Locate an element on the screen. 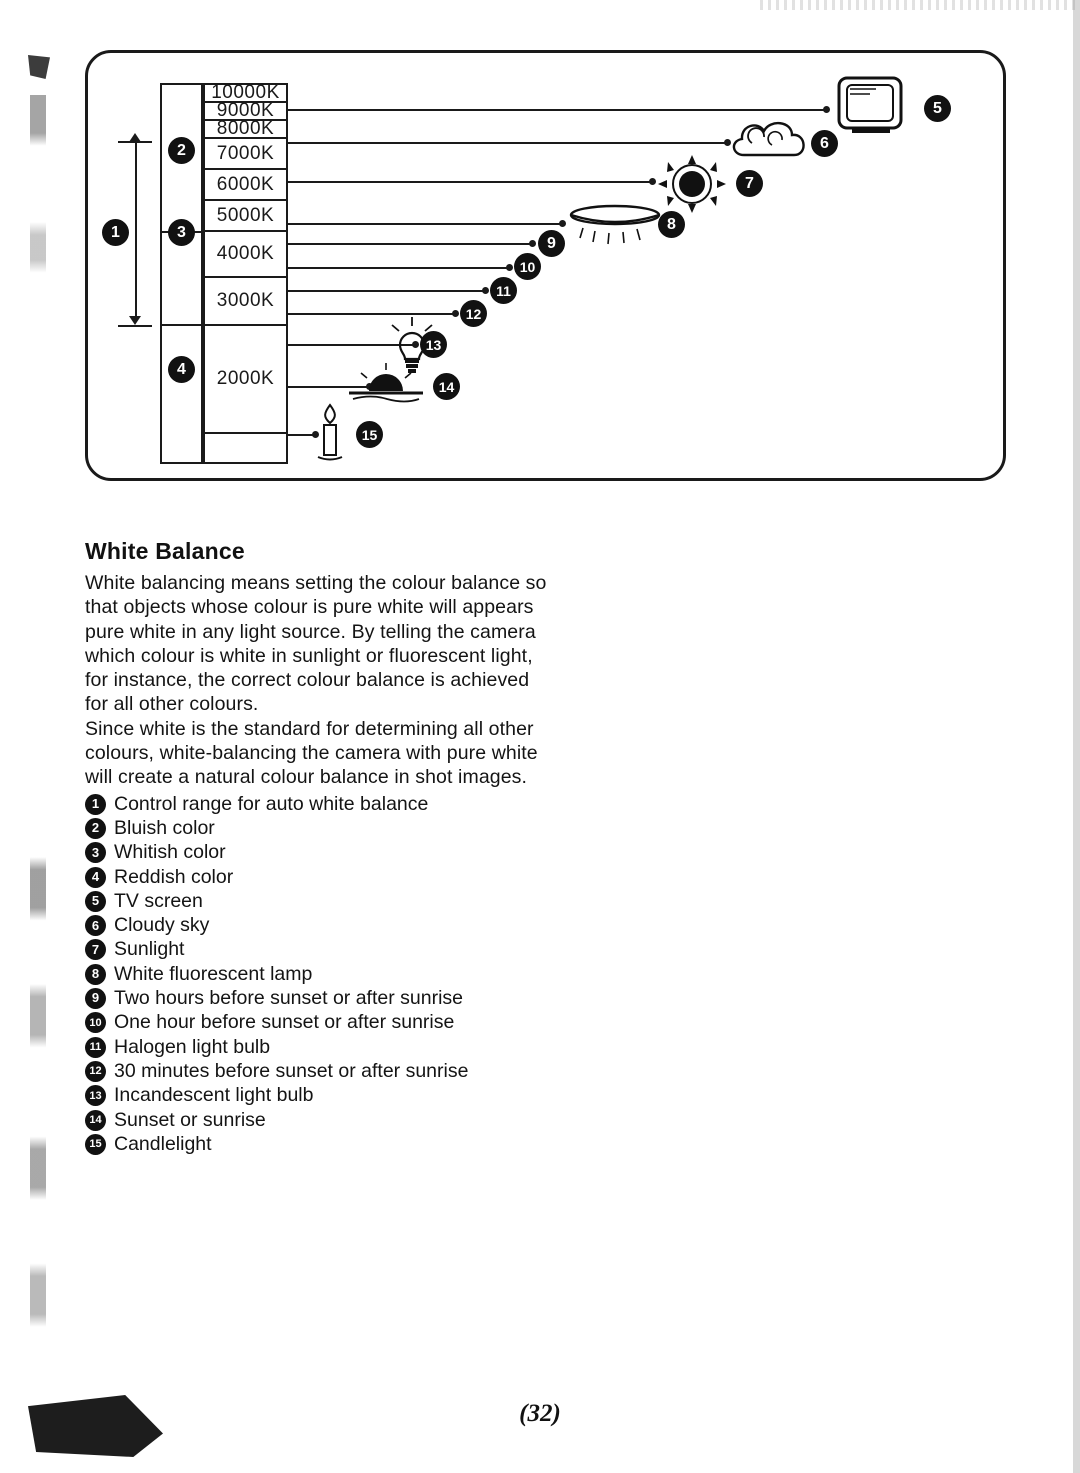  diagram-marker-8: 8 is located at coordinates (671, 224).